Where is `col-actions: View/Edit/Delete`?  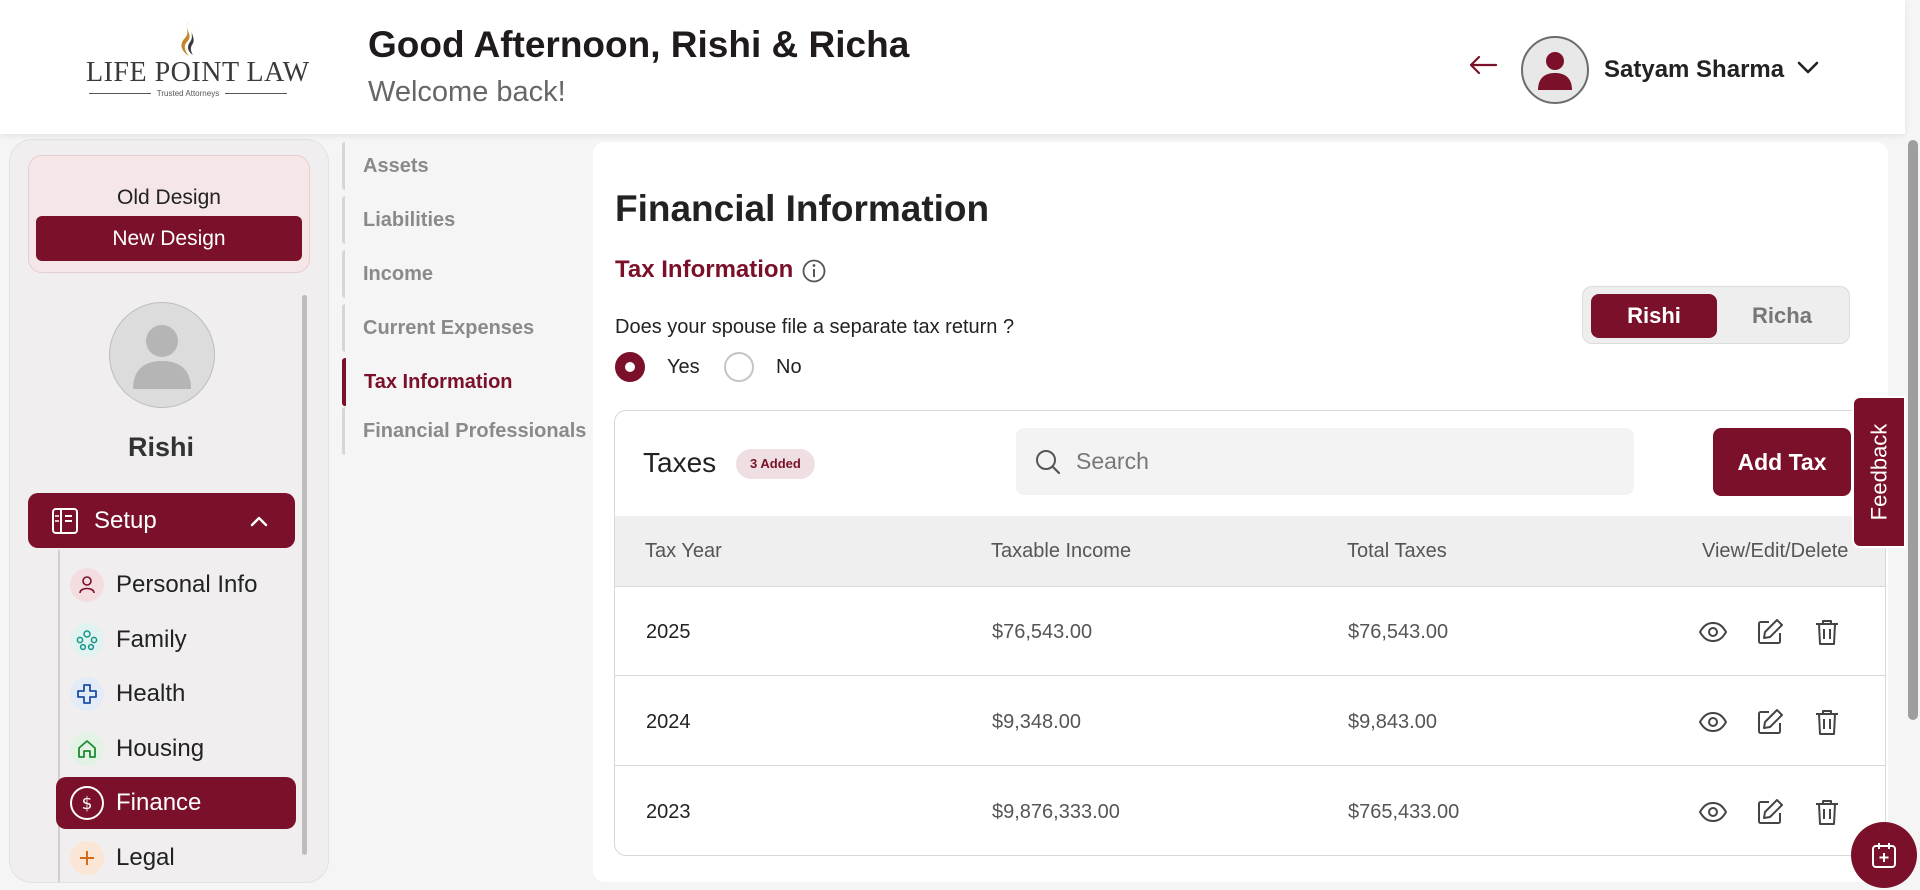 col-actions: View/Edit/Delete is located at coordinates (1775, 551).